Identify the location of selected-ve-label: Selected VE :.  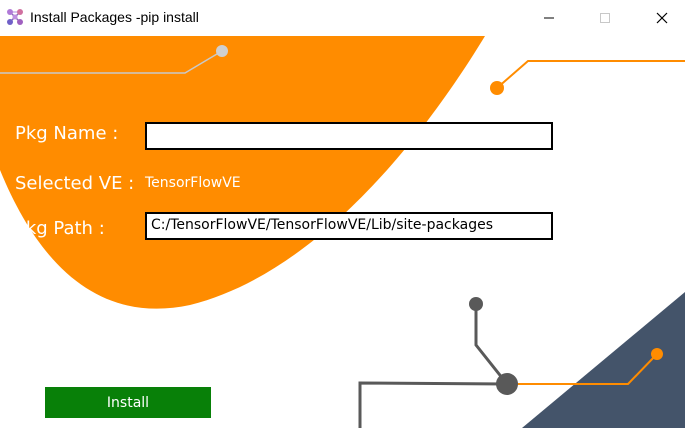
(75, 183).